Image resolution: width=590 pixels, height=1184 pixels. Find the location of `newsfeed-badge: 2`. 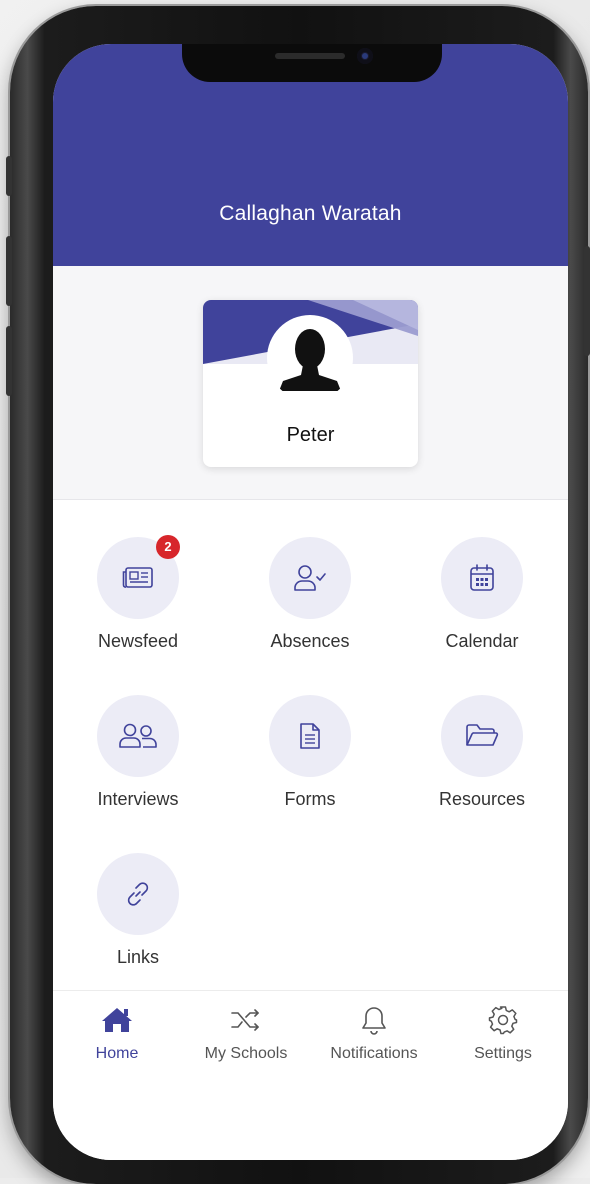

newsfeed-badge: 2 is located at coordinates (168, 547).